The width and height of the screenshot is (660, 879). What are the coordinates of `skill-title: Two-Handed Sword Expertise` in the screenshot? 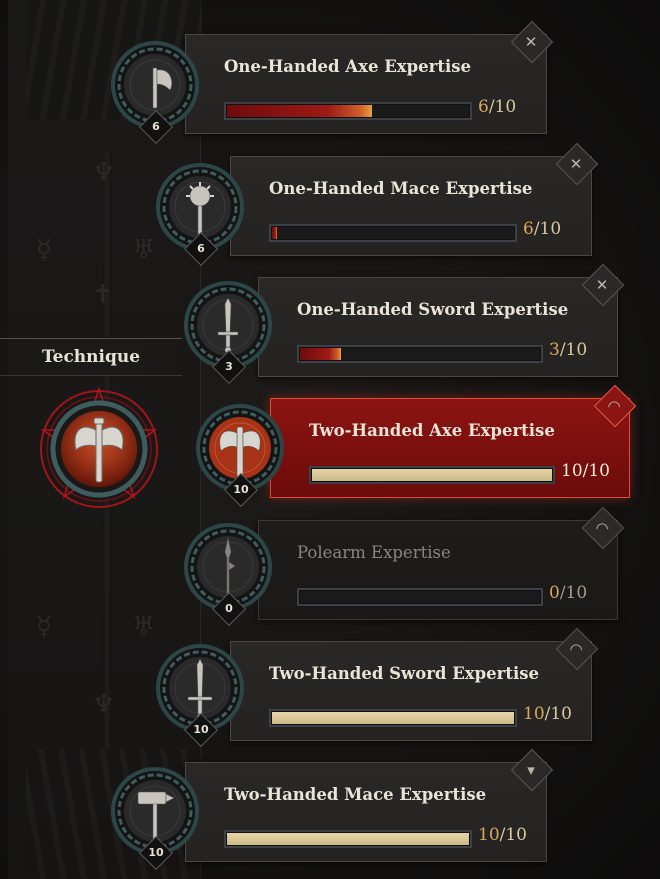 It's located at (404, 673).